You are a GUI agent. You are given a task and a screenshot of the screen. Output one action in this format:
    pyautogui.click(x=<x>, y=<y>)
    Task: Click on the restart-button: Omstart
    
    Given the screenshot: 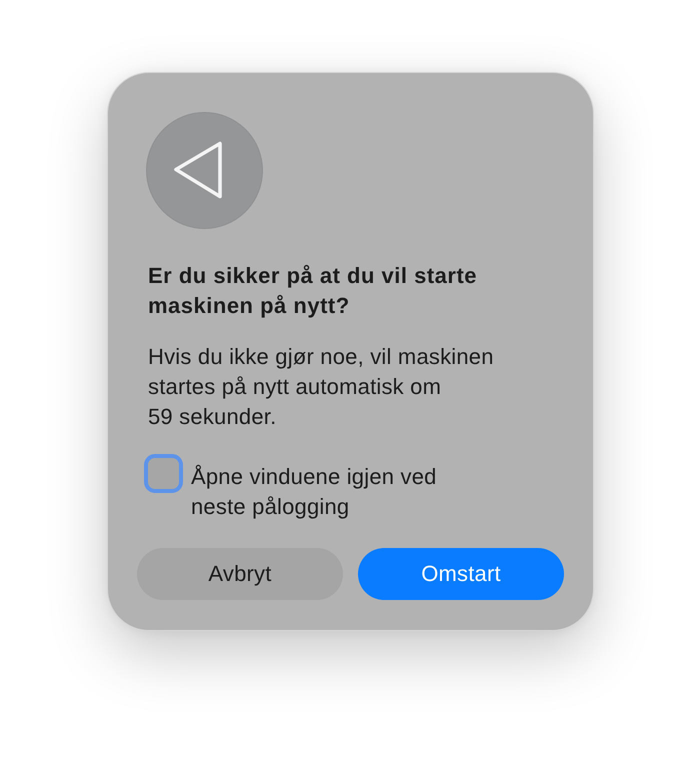 What is the action you would take?
    pyautogui.click(x=461, y=574)
    